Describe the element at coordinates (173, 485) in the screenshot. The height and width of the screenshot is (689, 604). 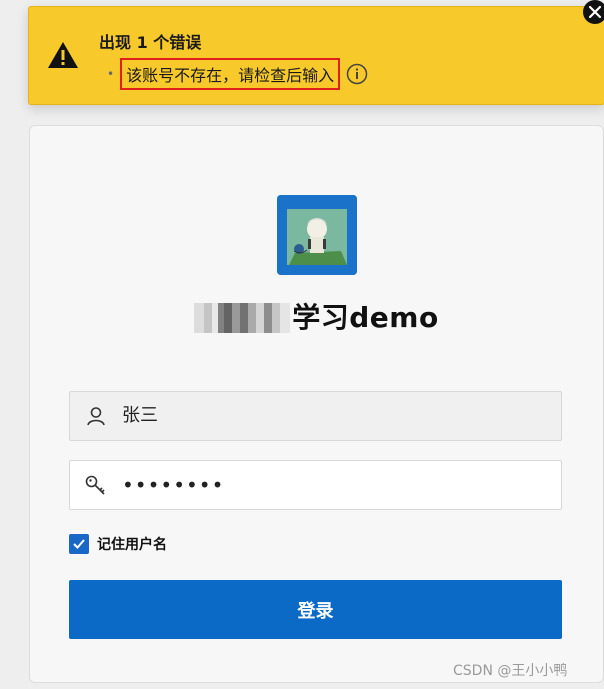
I see `password-value: ••••••••` at that location.